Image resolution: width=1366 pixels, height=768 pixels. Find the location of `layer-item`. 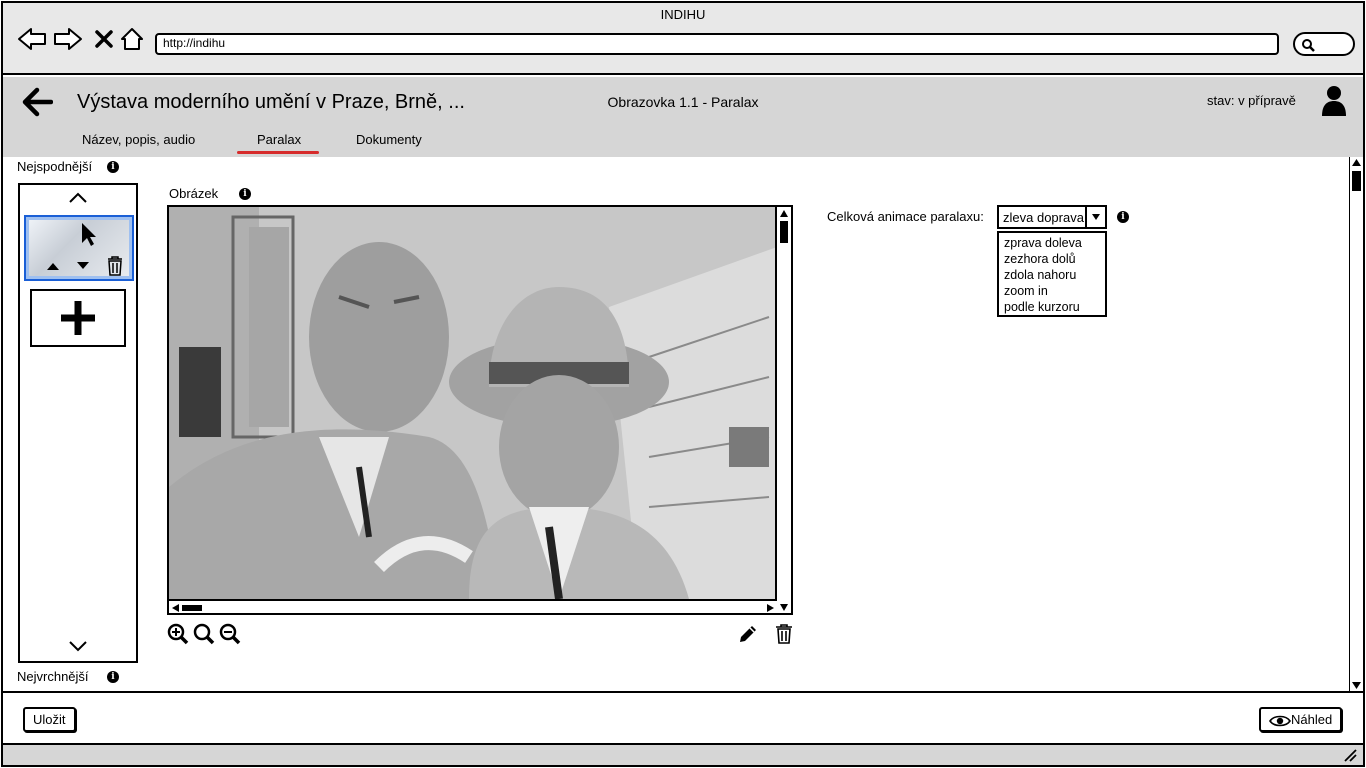

layer-item is located at coordinates (79, 248).